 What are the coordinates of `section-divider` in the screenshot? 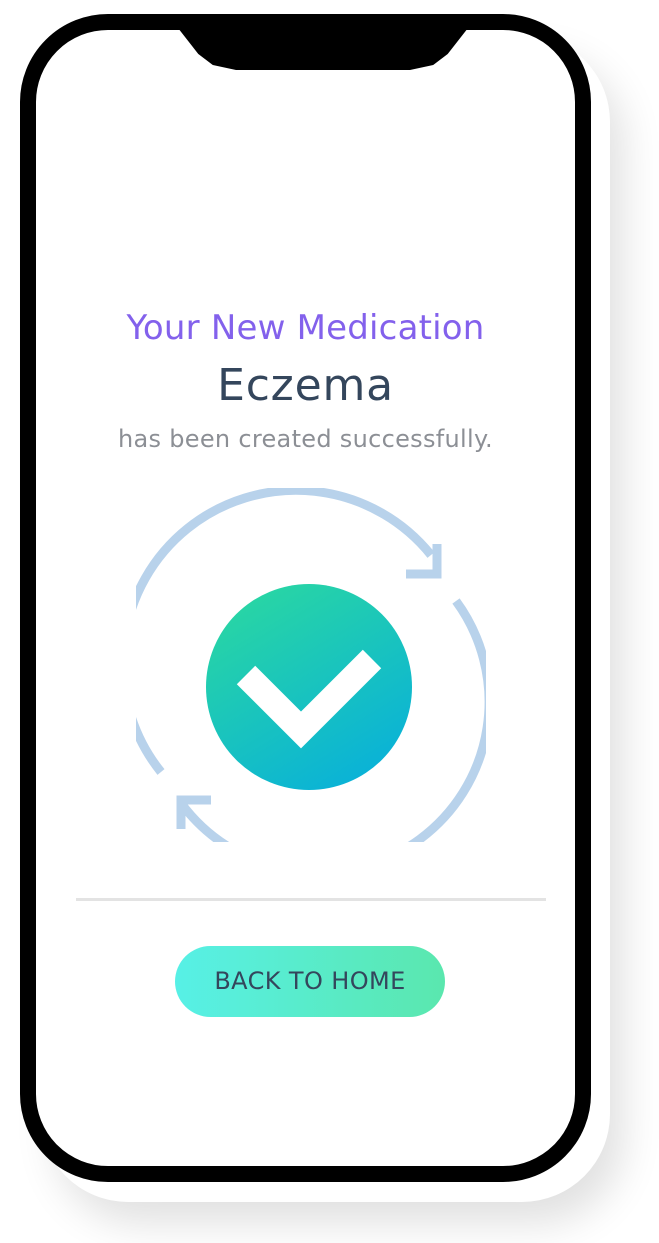 It's located at (311, 899).